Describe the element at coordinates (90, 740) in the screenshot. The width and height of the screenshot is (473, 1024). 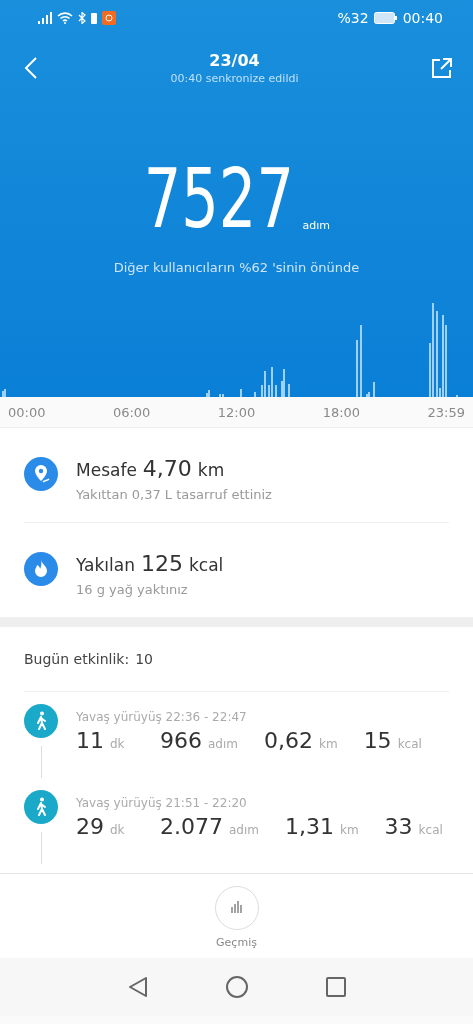
I see `metric-value: 11` at that location.